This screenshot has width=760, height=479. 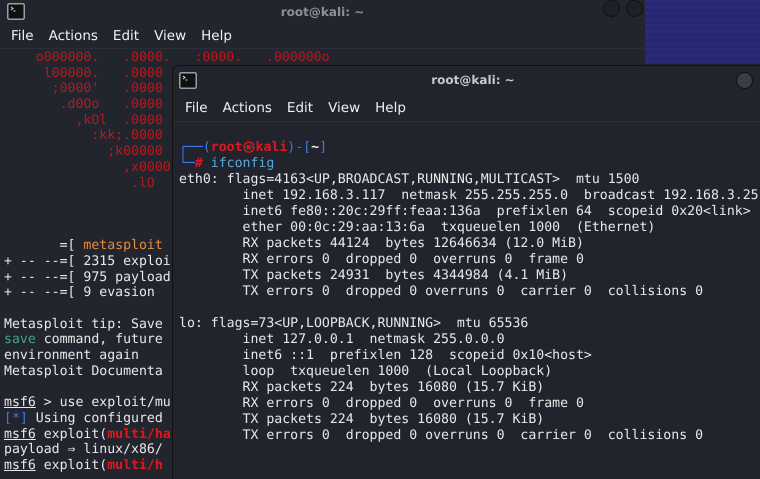 I want to click on terminal-line: loop txqueuelen 1000 (Local Loopback), so click(x=397, y=372).